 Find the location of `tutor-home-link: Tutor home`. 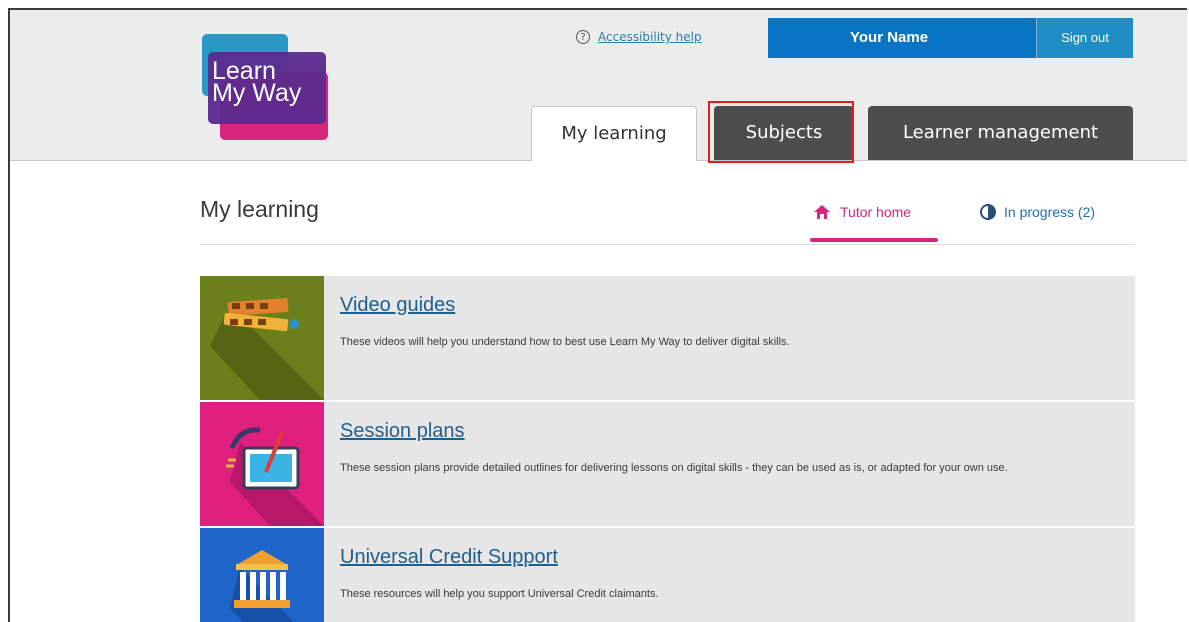

tutor-home-link: Tutor home is located at coordinates (862, 212).